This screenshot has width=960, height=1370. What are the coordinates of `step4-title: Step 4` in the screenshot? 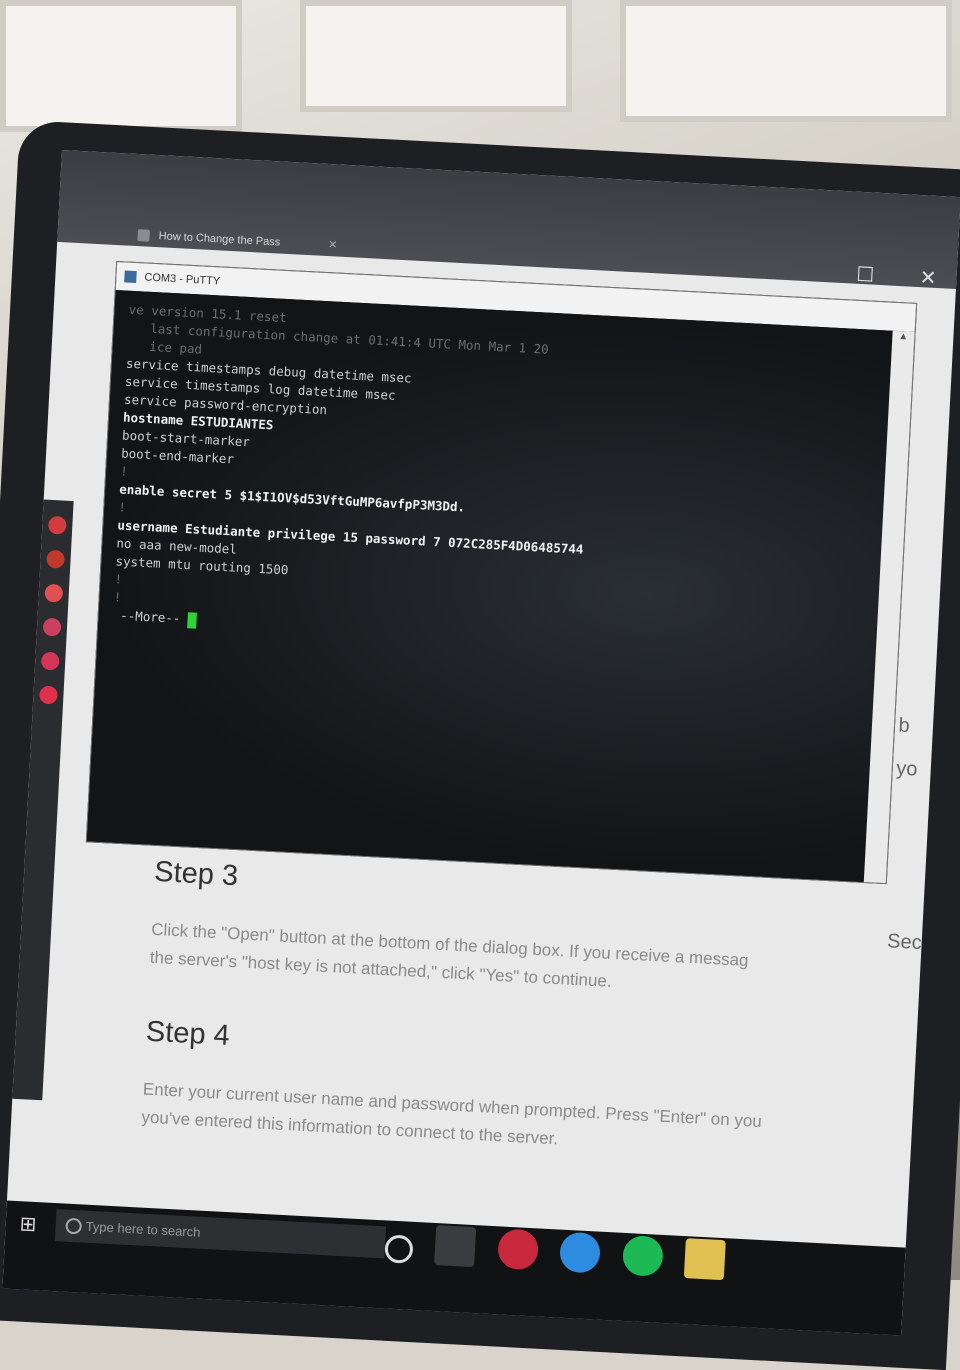 It's located at (188, 1033).